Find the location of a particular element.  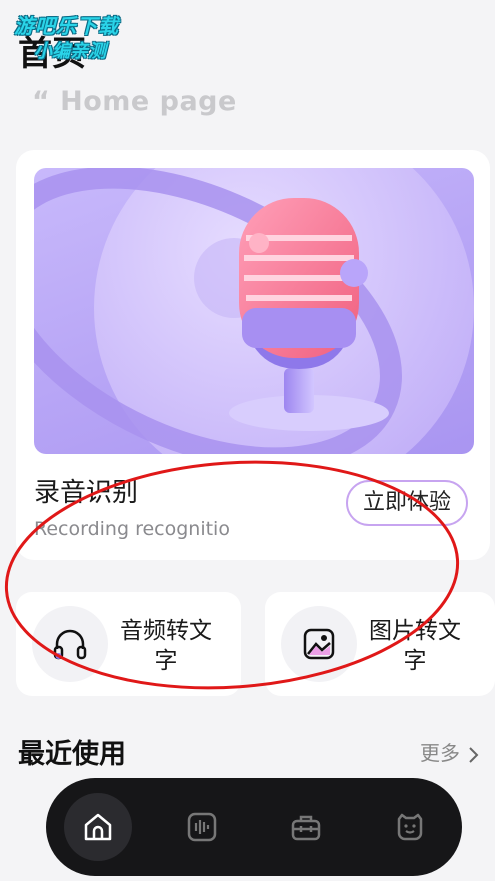

nav-profile is located at coordinates (410, 827).